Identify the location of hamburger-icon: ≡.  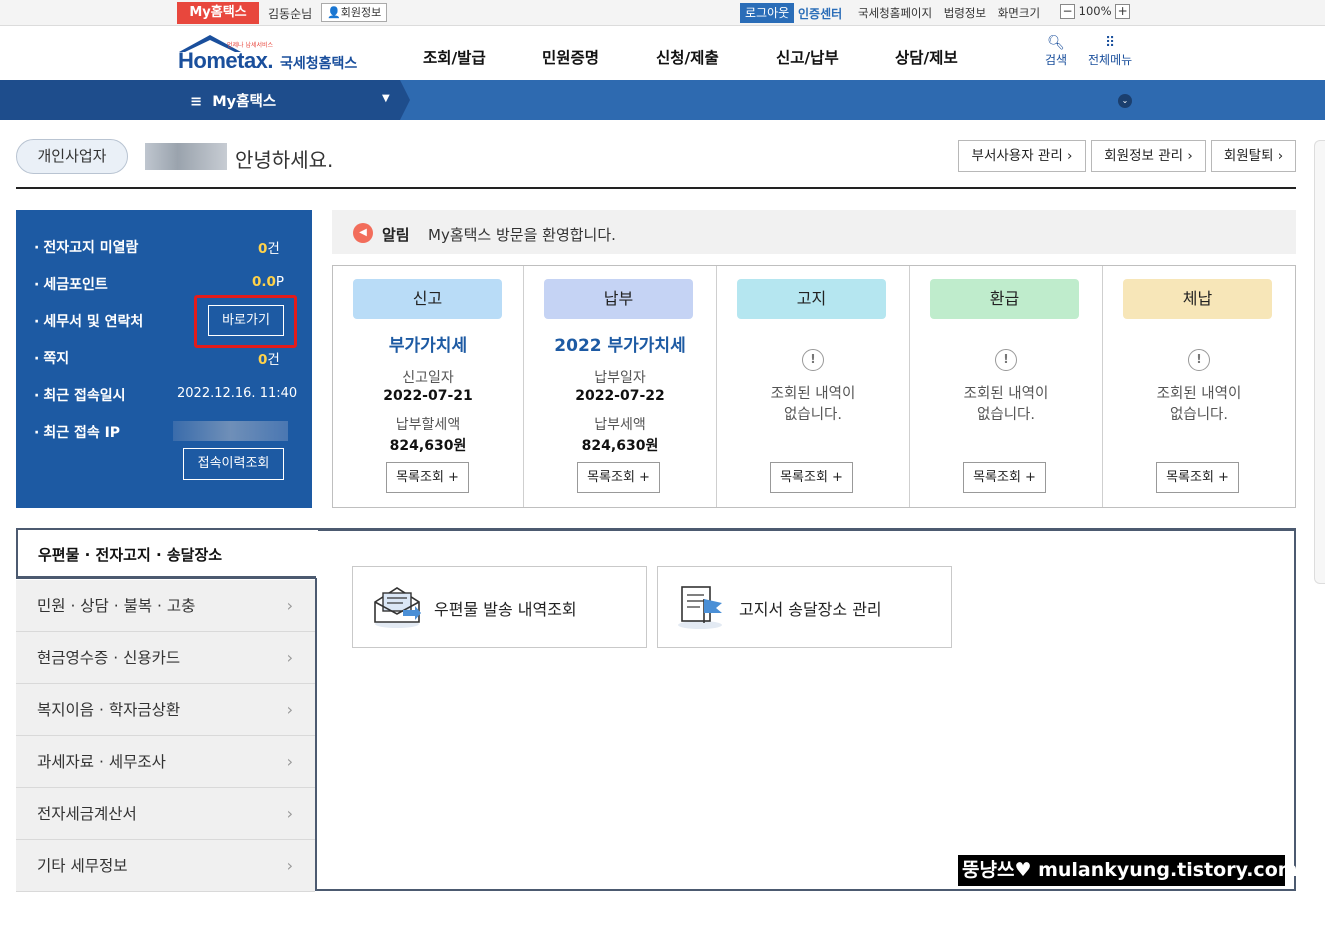
(201, 102).